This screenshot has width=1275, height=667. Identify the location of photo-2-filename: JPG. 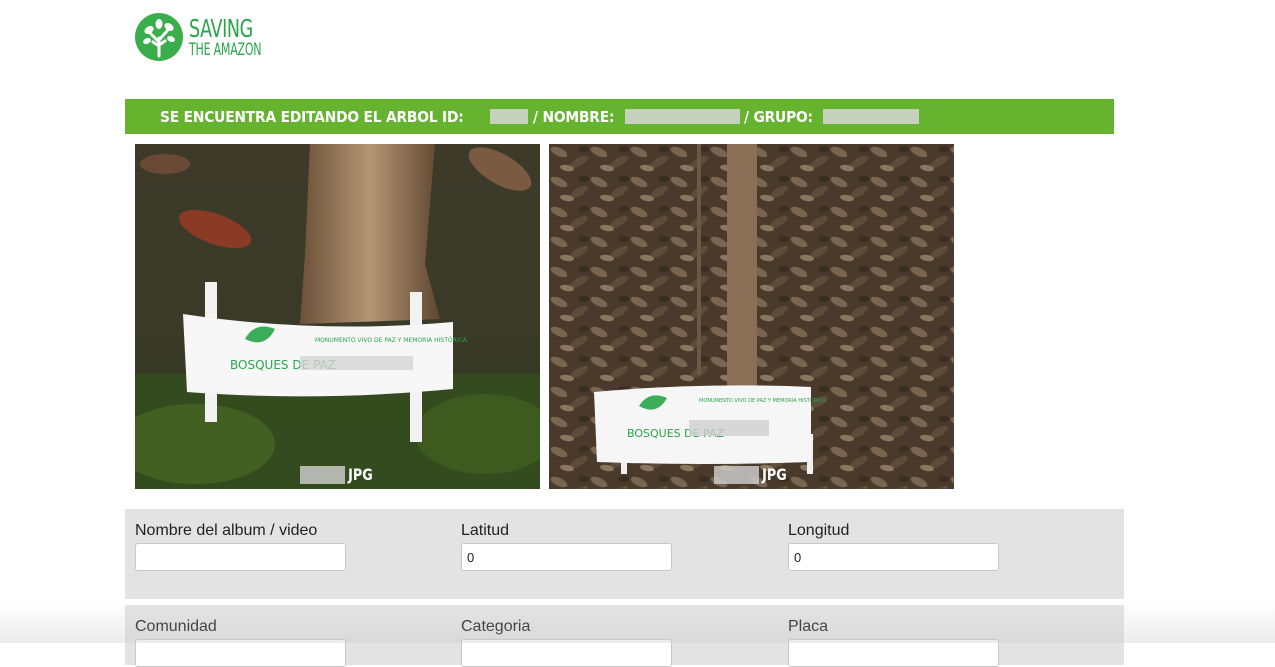
(751, 474).